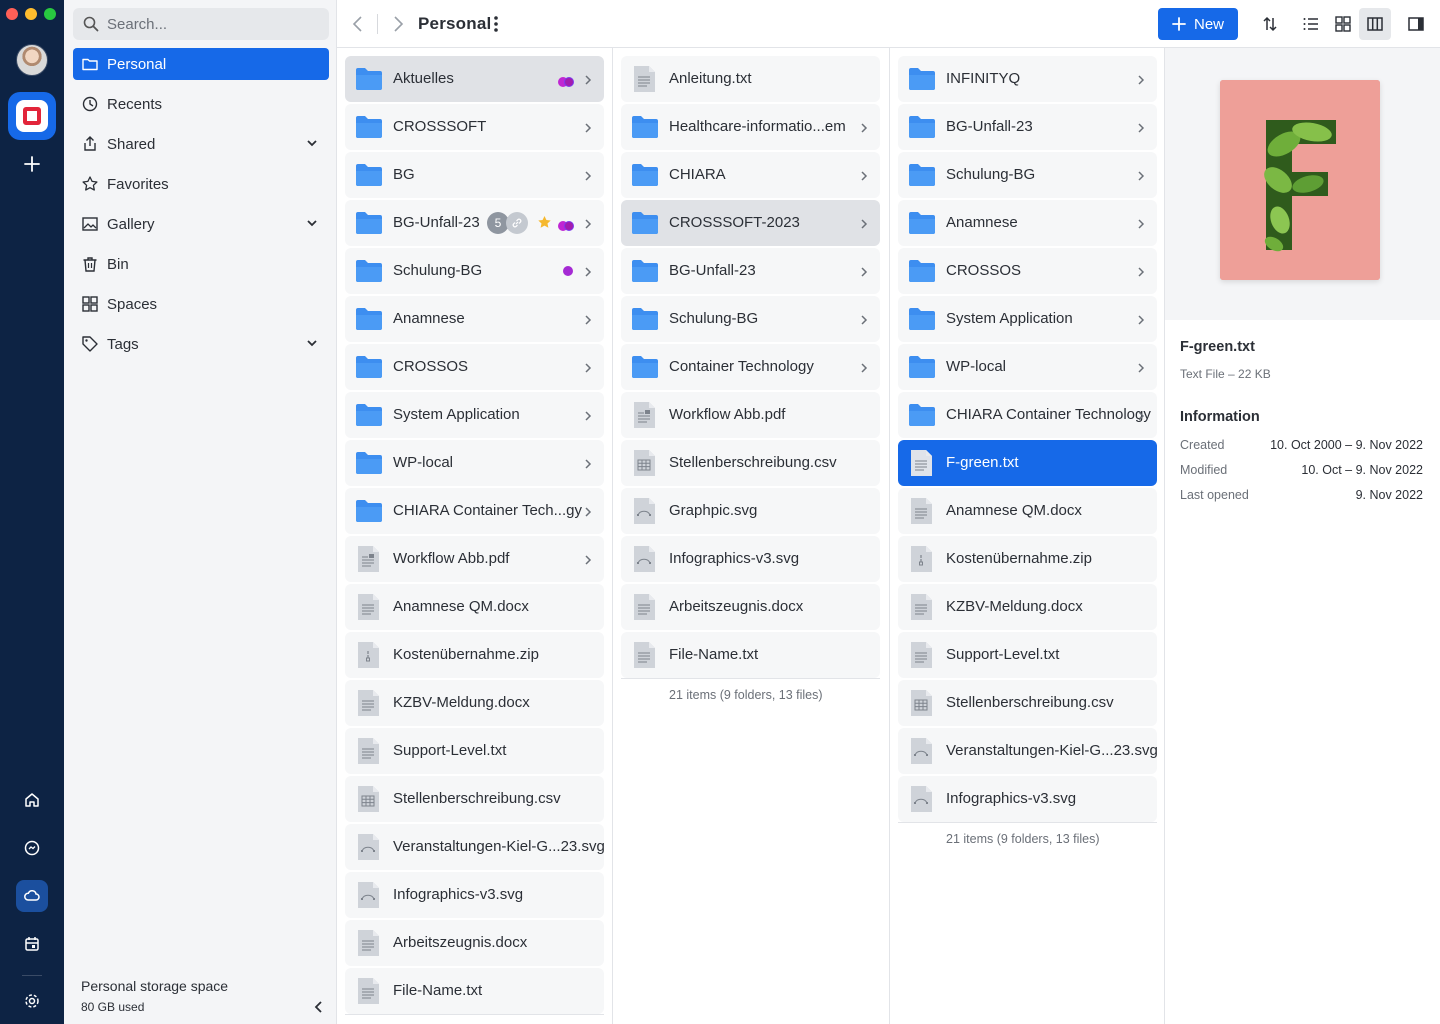  What do you see at coordinates (984, 270) in the screenshot?
I see `item-name: CROSSOS` at bounding box center [984, 270].